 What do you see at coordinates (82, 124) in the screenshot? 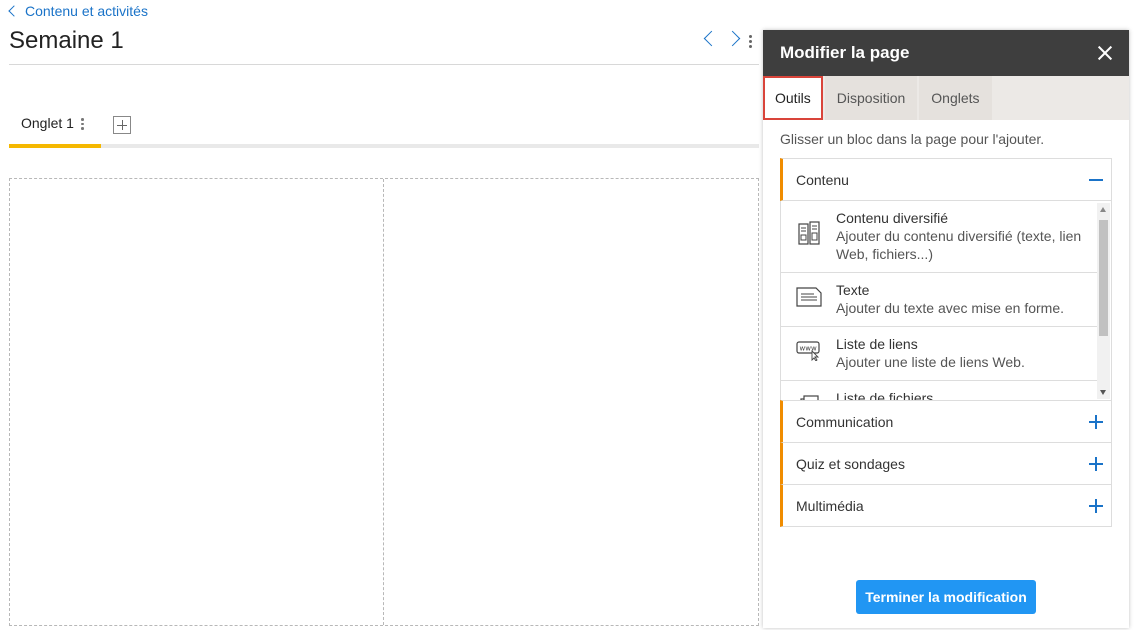
I see `tab-options-icon` at bounding box center [82, 124].